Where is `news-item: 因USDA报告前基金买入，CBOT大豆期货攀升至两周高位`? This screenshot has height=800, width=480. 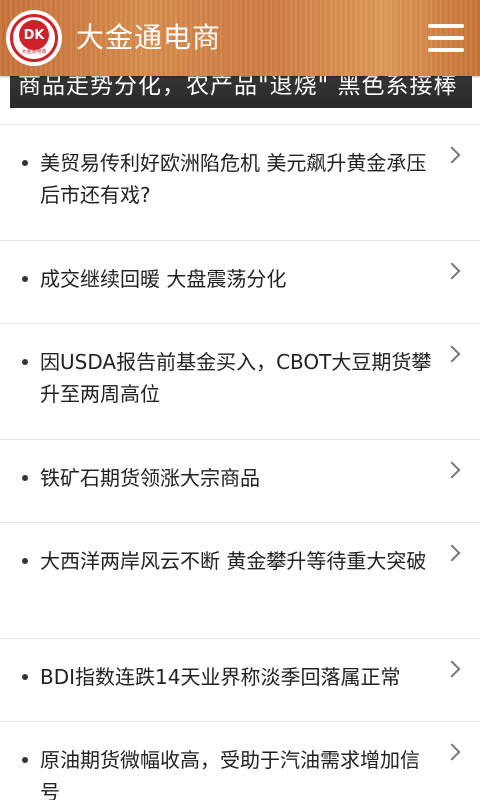
news-item: 因USDA报告前基金买入，CBOT大豆期货攀升至两周高位 is located at coordinates (240, 382).